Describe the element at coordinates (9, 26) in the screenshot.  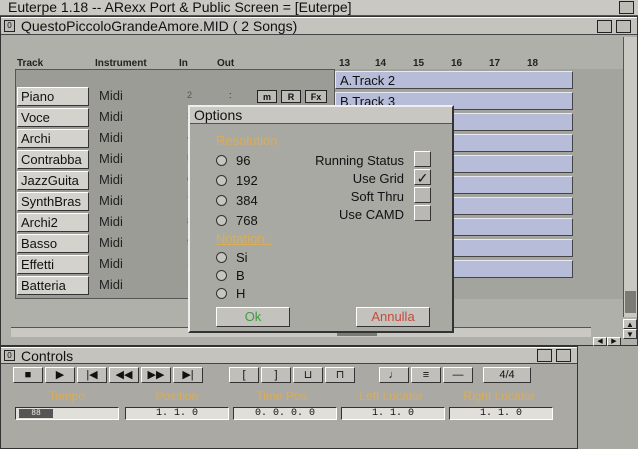
I see `close-icon: 0` at that location.